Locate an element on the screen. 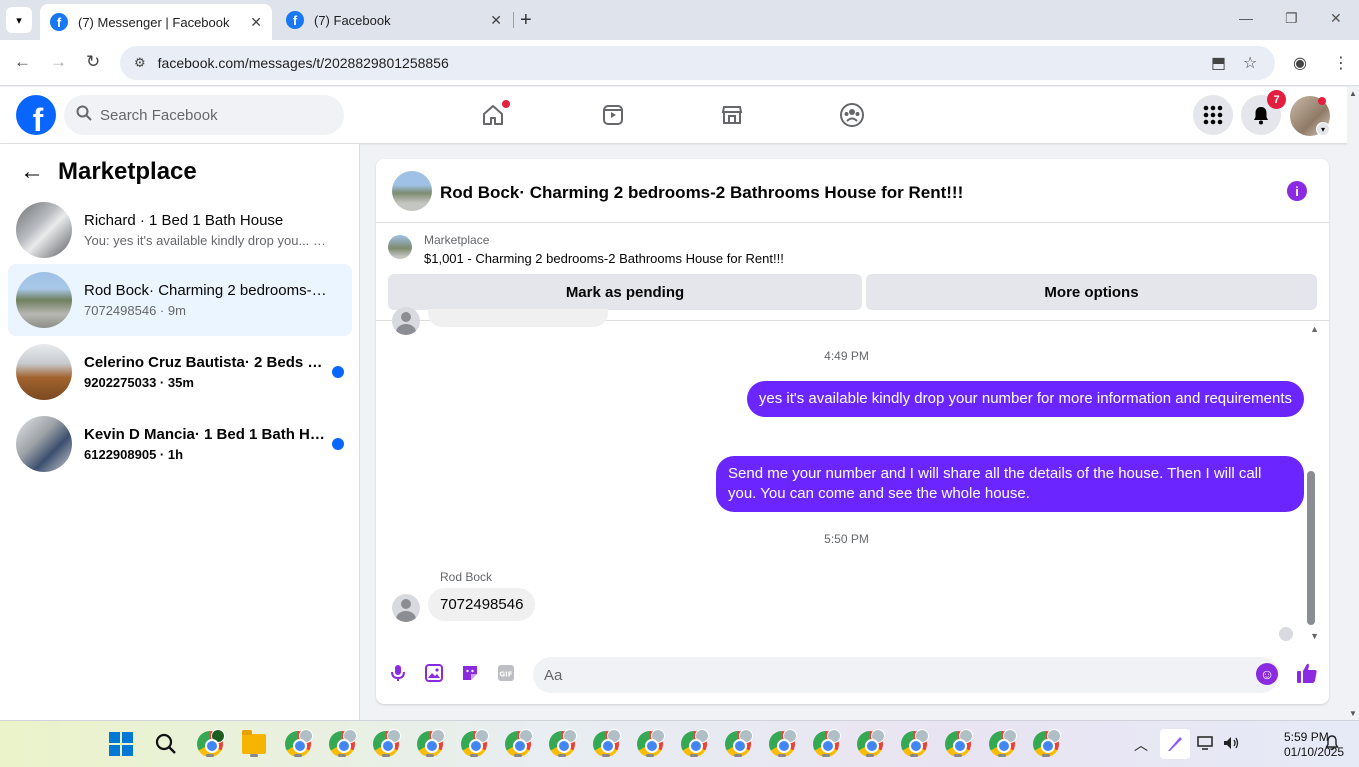  conversation-preview: 7072498546 · 9m is located at coordinates (135, 310).